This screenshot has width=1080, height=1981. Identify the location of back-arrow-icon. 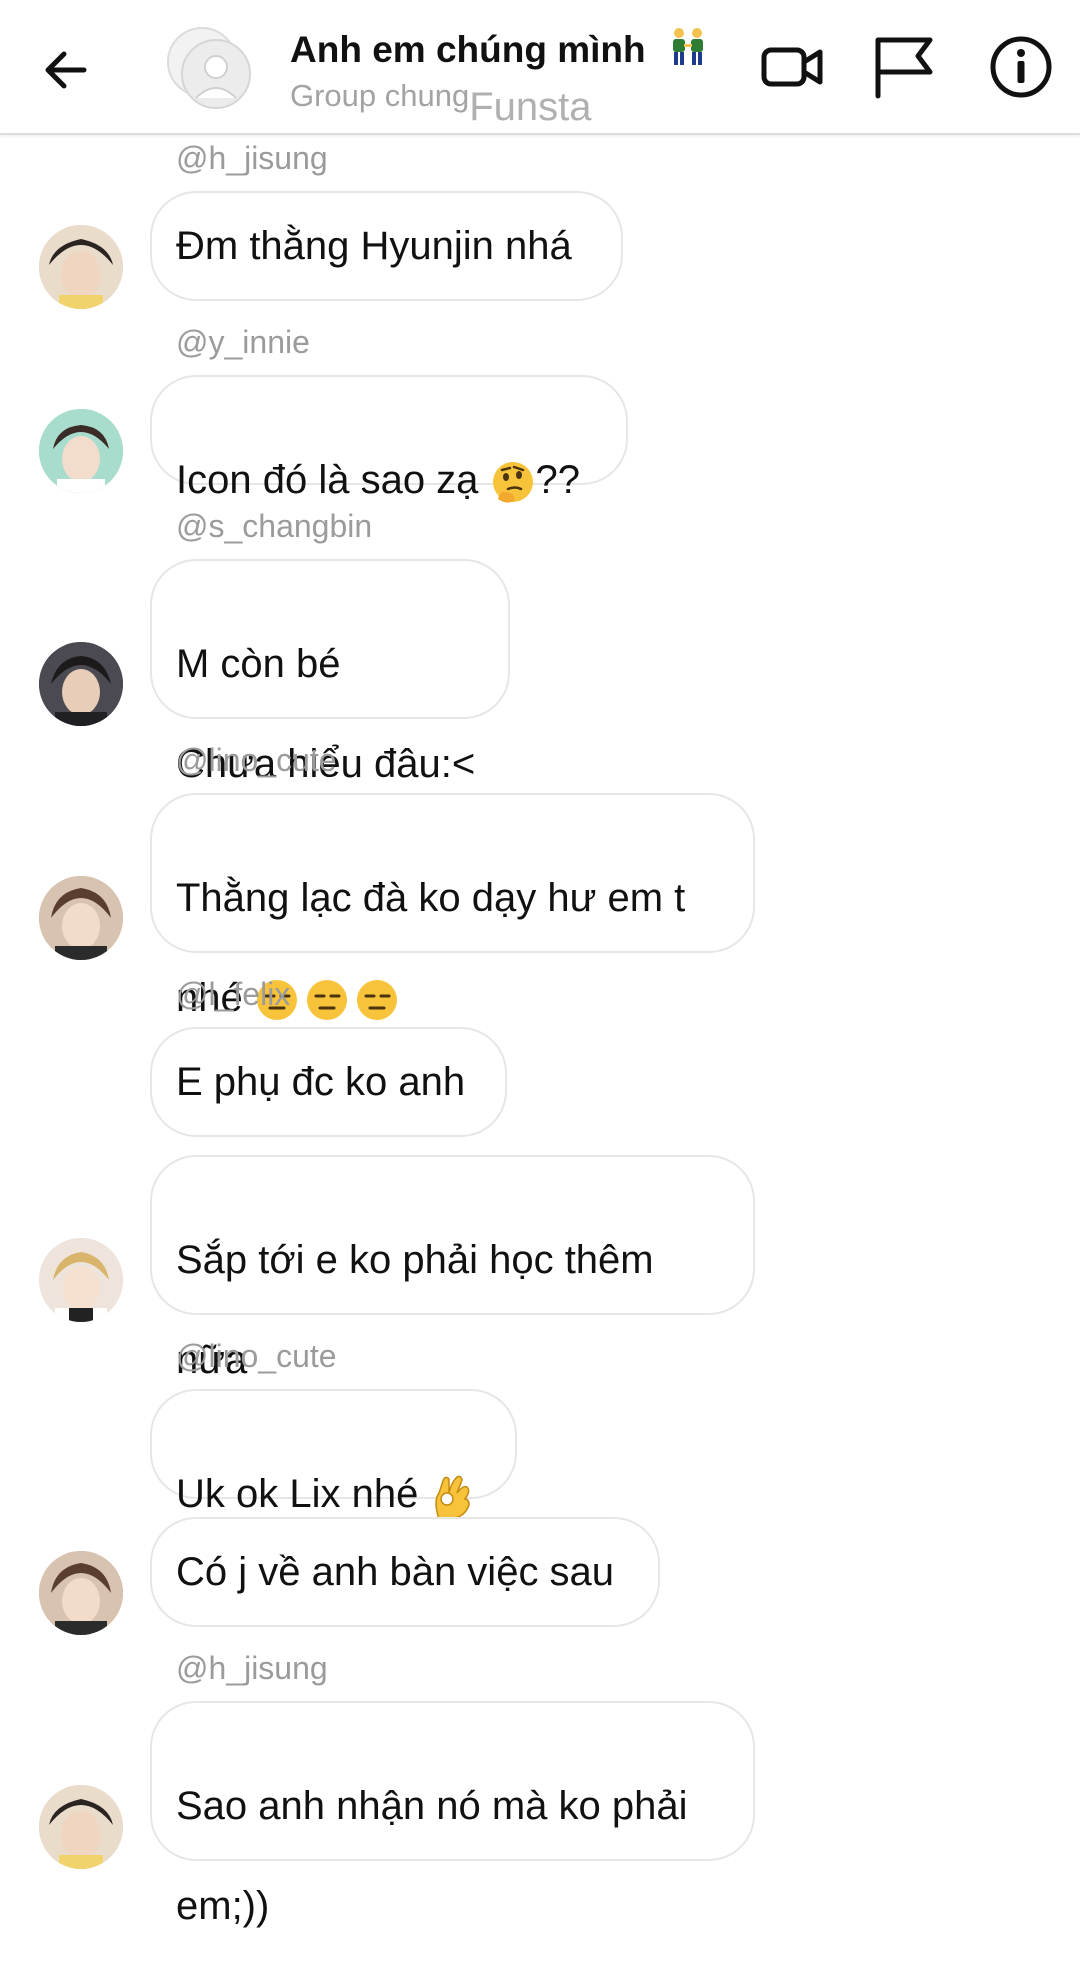
(66, 70).